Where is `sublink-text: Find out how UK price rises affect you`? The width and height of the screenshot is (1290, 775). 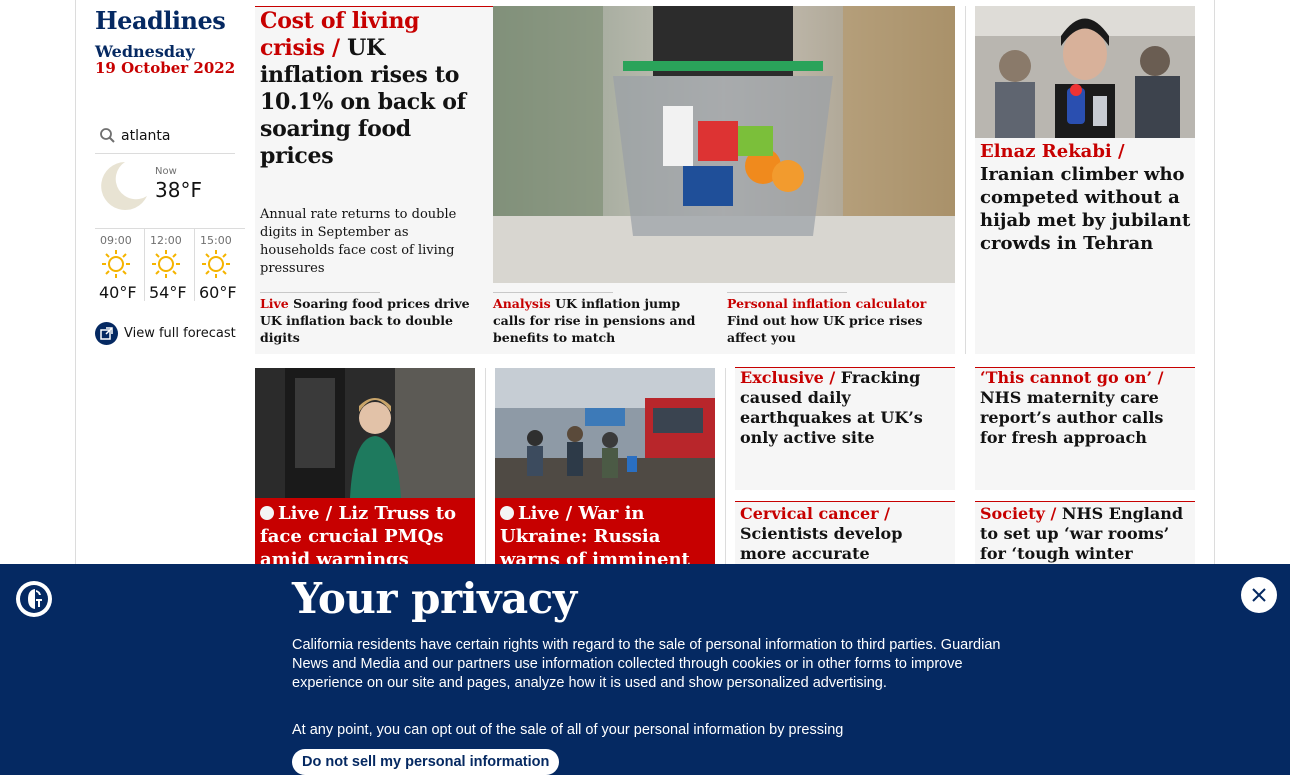 sublink-text: Find out how UK price rises affect you is located at coordinates (825, 329).